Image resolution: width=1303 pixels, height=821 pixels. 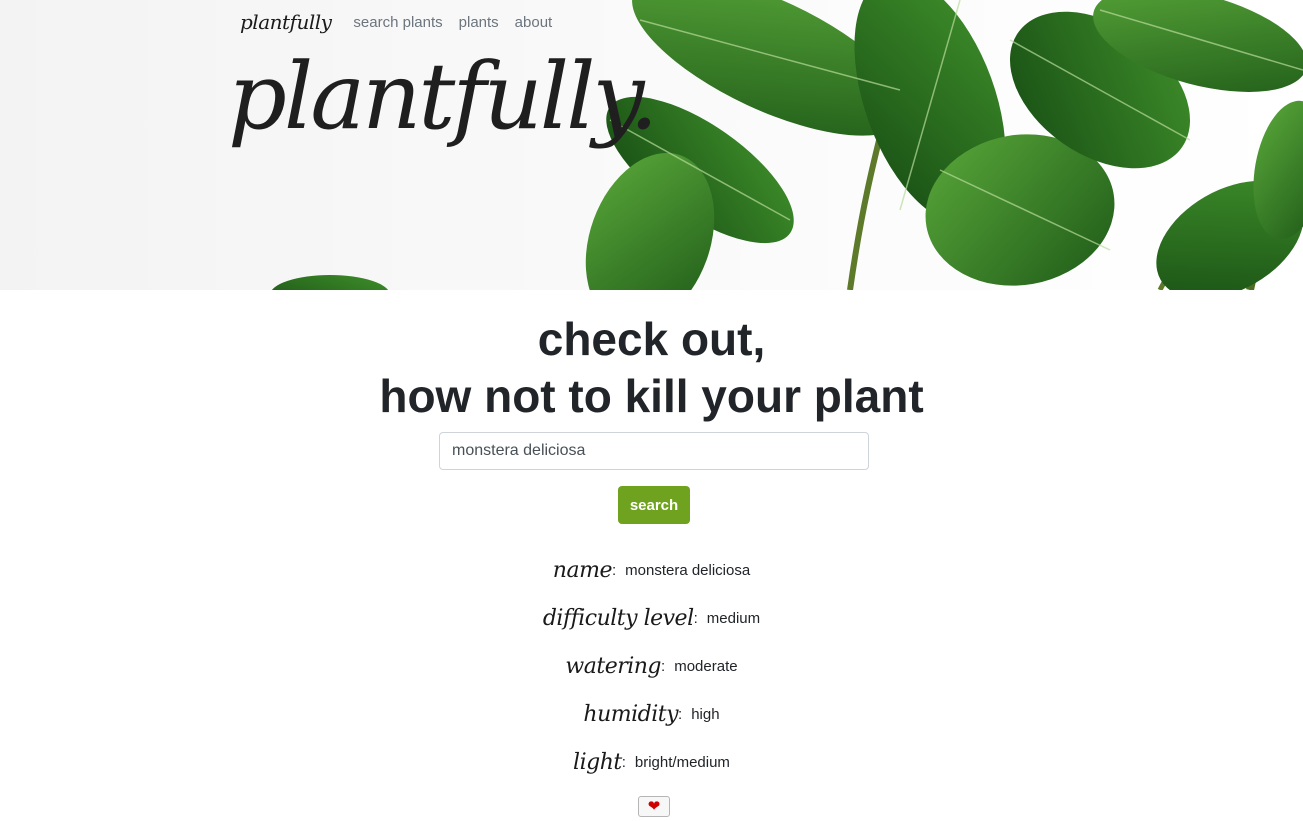 I want to click on plant-search-input, so click(x=654, y=451).